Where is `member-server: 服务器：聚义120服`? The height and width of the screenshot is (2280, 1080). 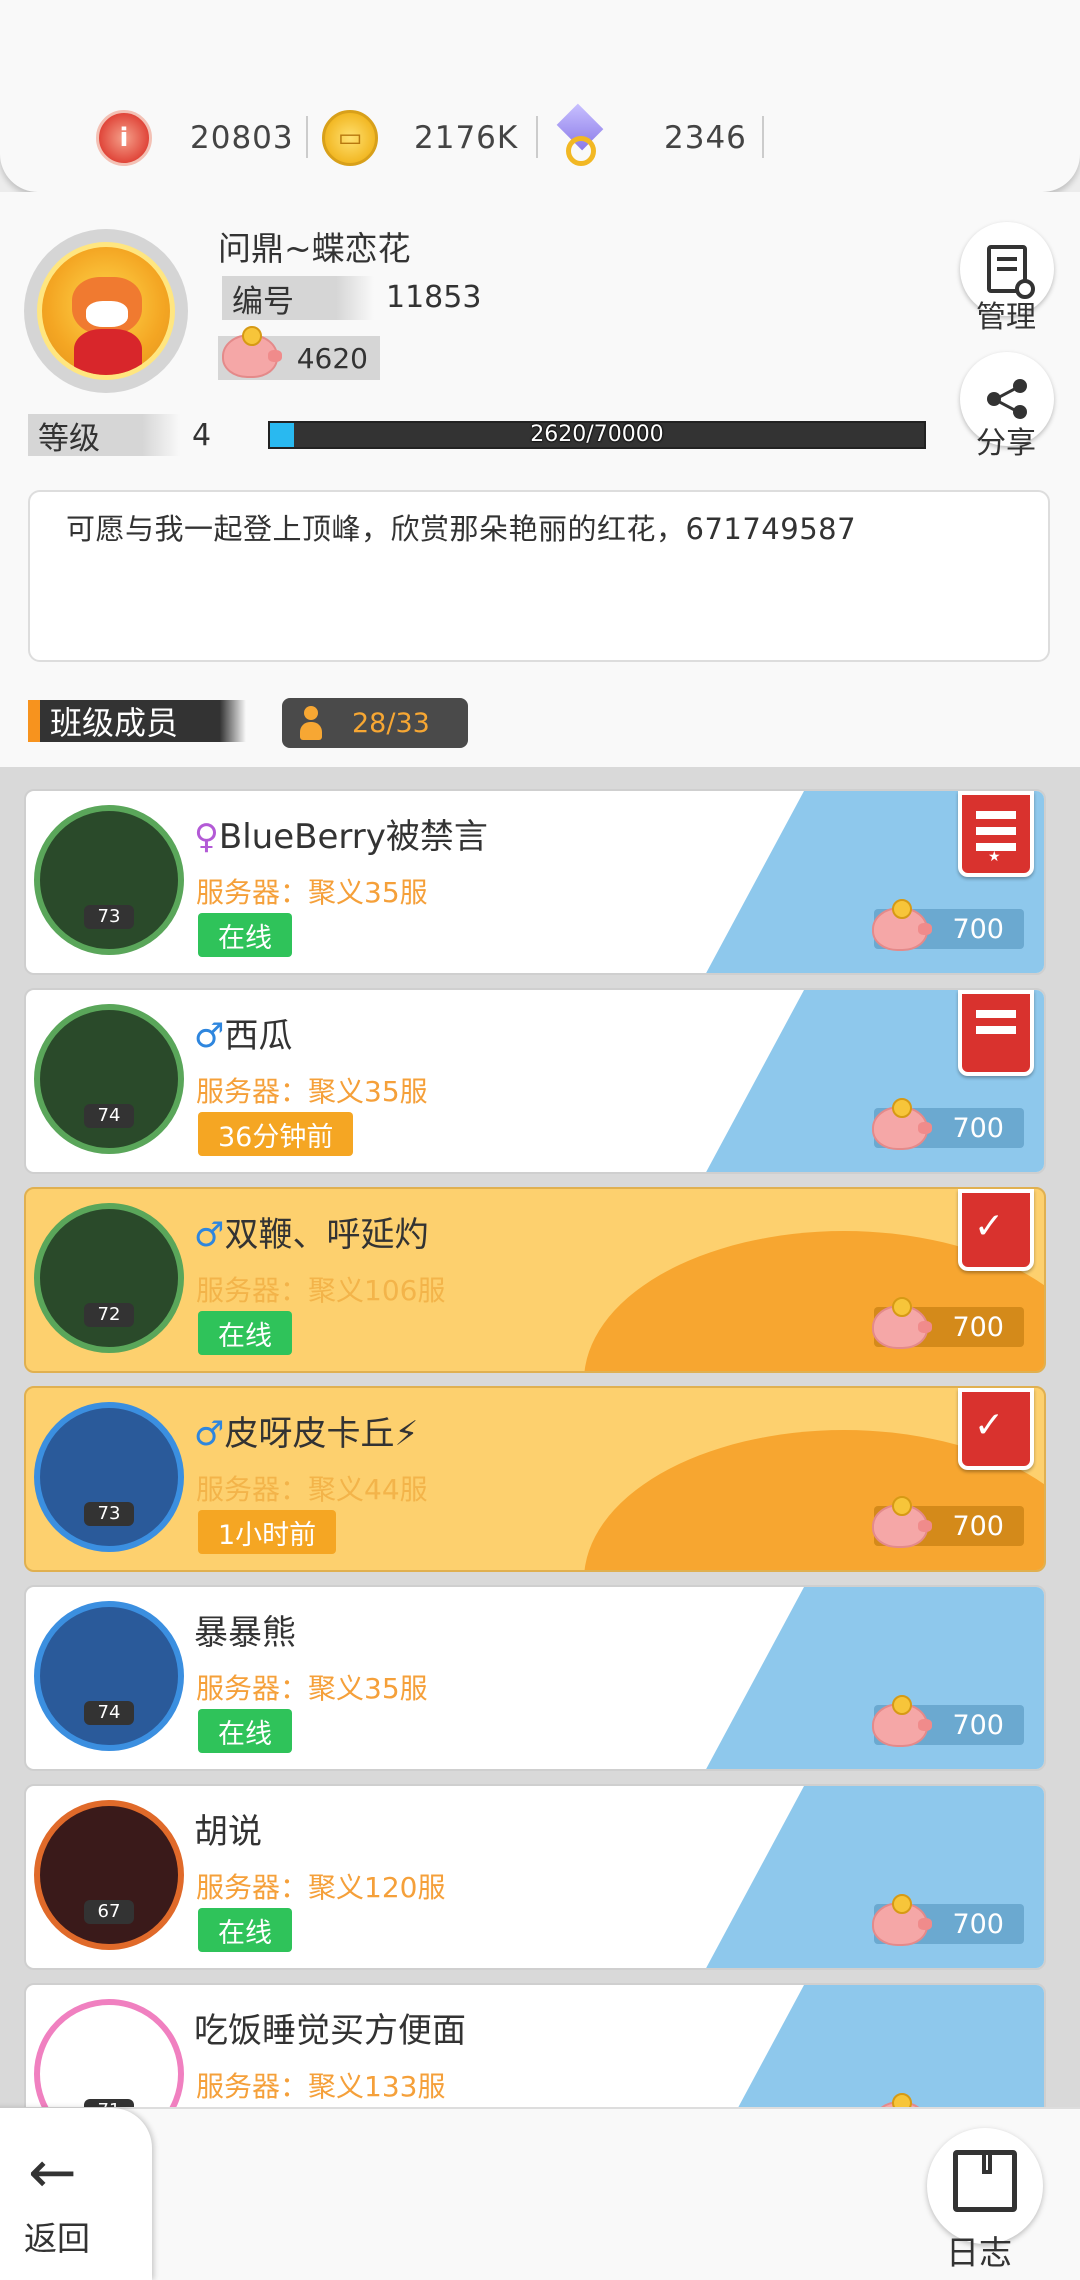
member-server: 服务器：聚义120服 is located at coordinates (321, 1887).